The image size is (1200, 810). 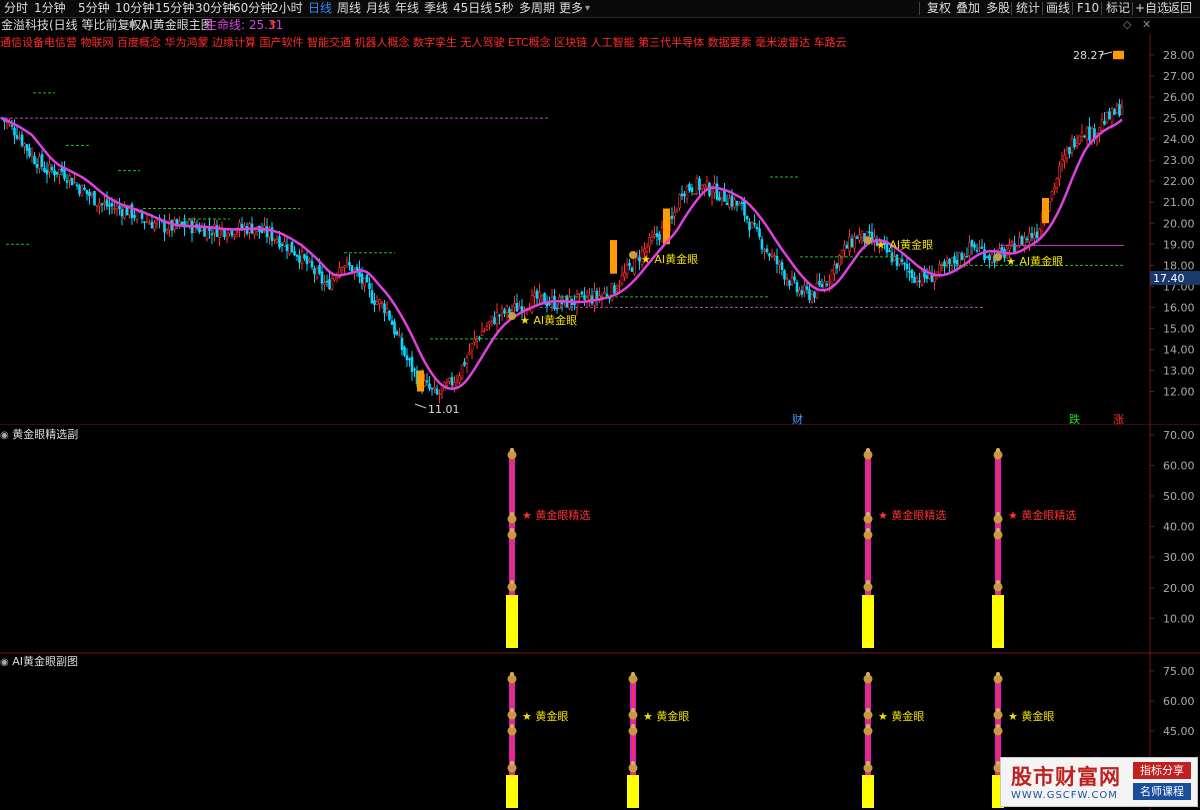 I want to click on watermark-tag-course: 名师课程, so click(x=1162, y=791).